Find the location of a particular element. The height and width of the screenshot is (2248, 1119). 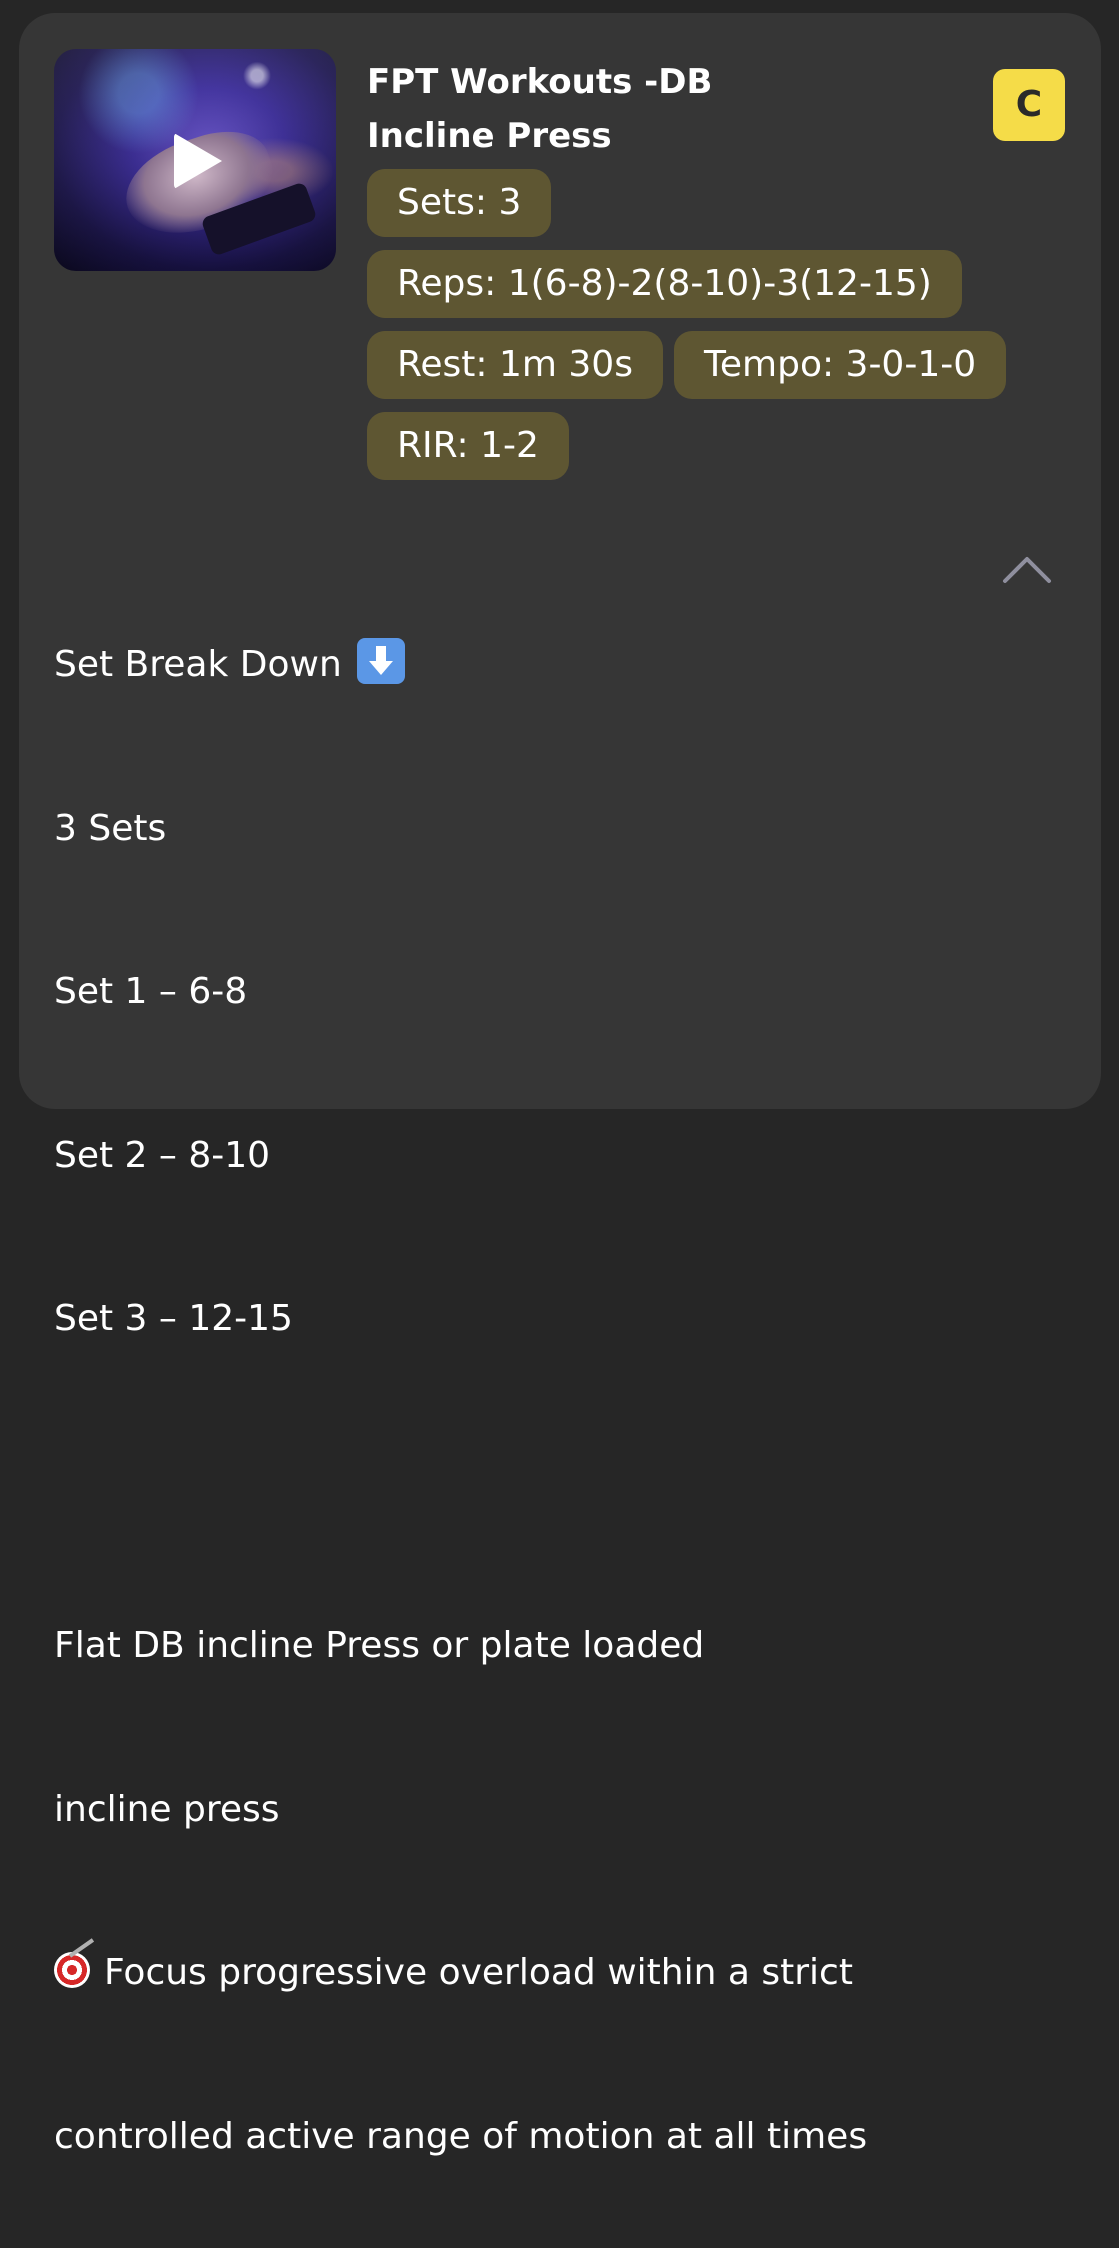

reps-pill: Reps: 1(6-8)-2(8-10)-3(12-15) is located at coordinates (664, 284).